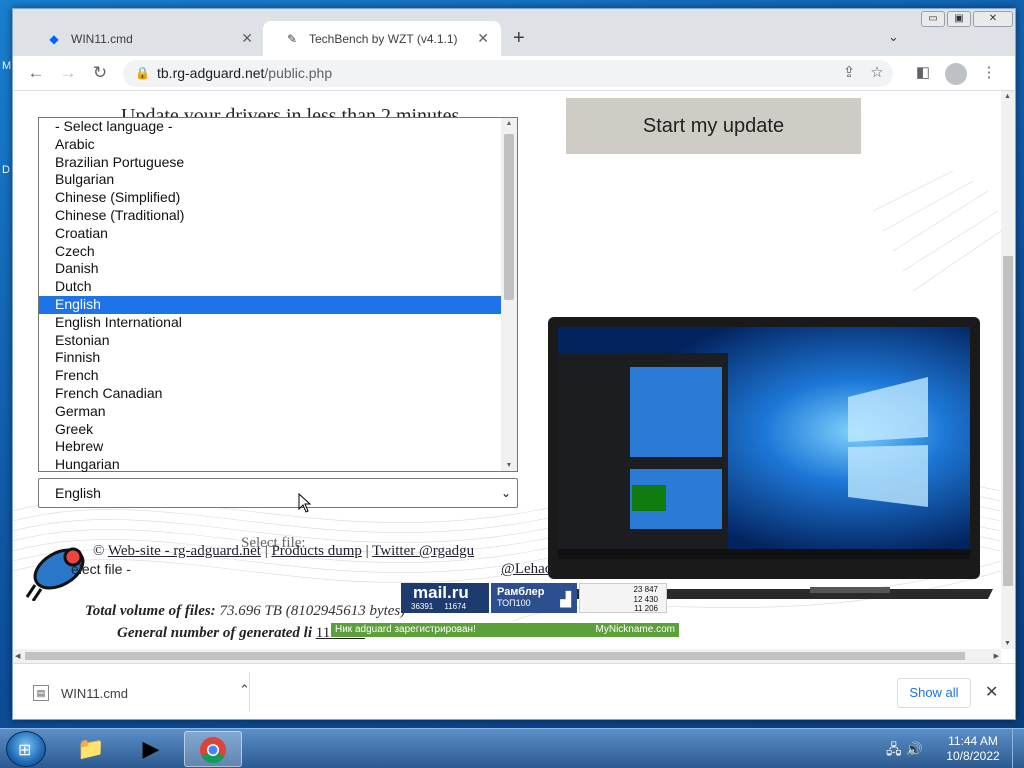 The height and width of the screenshot is (768, 1024). I want to click on new-tab-button: +, so click(519, 38).